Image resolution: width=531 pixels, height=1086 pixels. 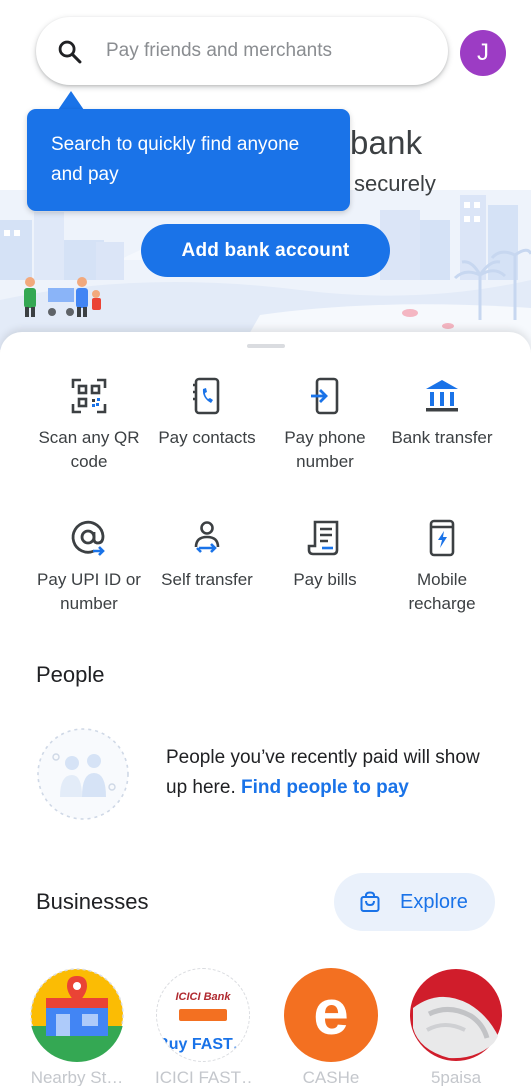 What do you see at coordinates (434, 901) in the screenshot?
I see `explore-label: Explore` at bounding box center [434, 901].